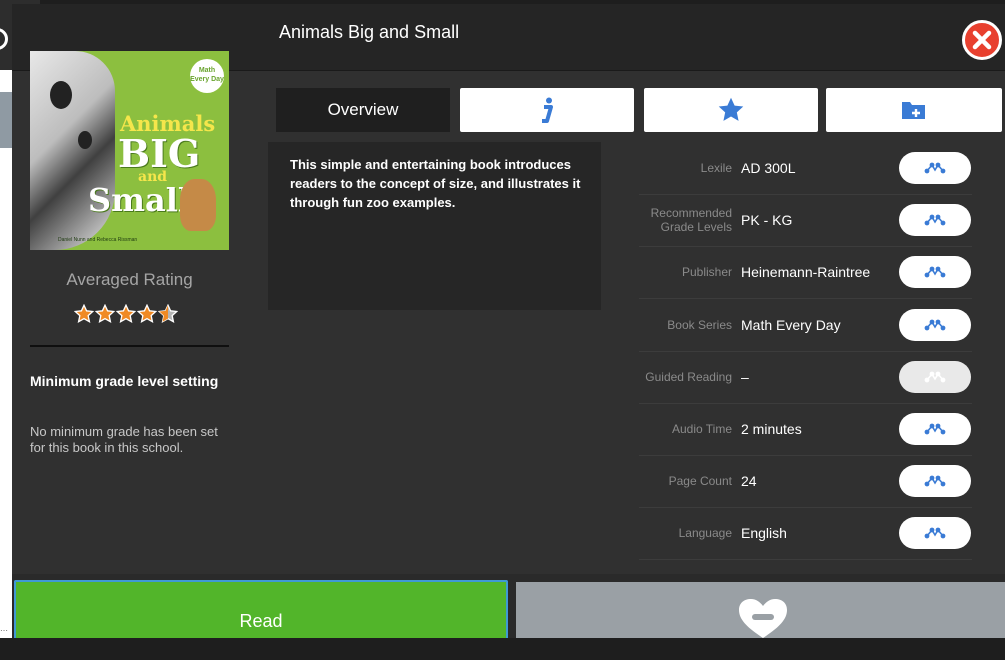 This screenshot has height=660, width=1005. Describe the element at coordinates (207, 76) in the screenshot. I see `cover-series-badge: Math Every Day` at that location.